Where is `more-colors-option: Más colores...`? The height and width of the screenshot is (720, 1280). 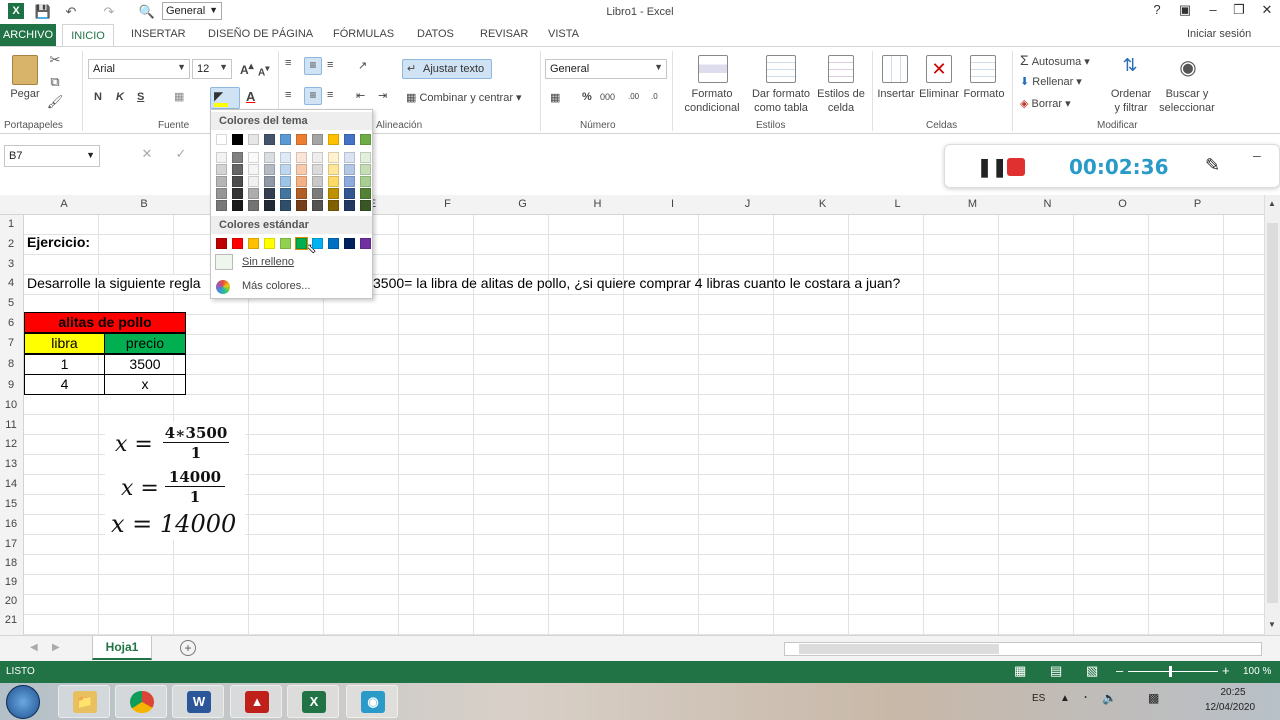 more-colors-option: Más colores... is located at coordinates (276, 286).